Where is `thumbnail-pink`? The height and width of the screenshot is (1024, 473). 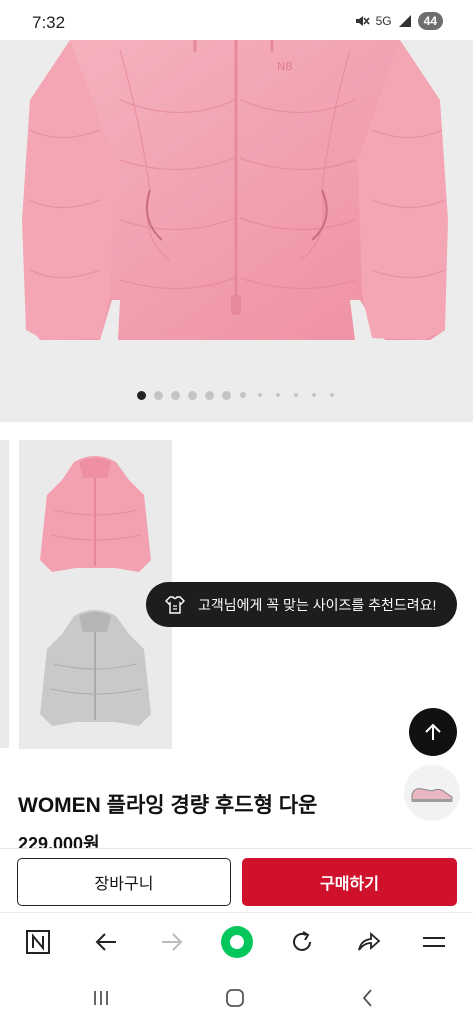
thumbnail-pink is located at coordinates (95, 517).